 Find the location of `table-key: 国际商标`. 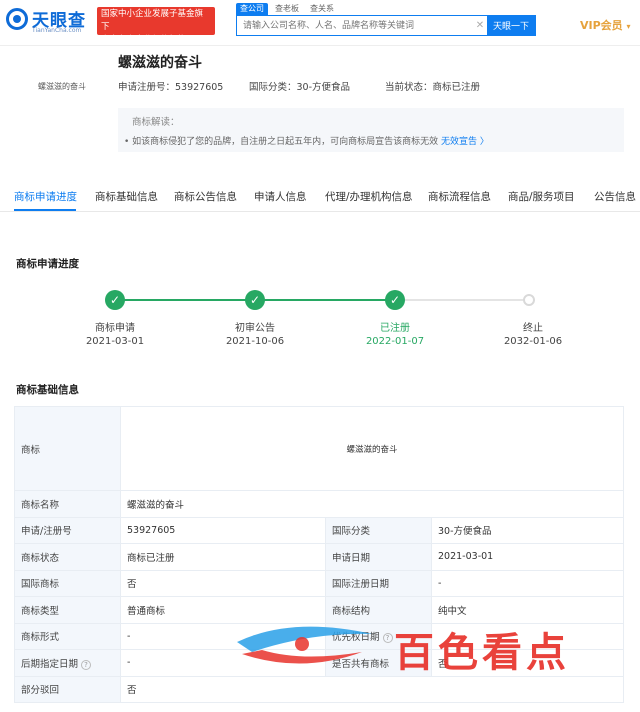

table-key: 国际商标 is located at coordinates (67, 583).